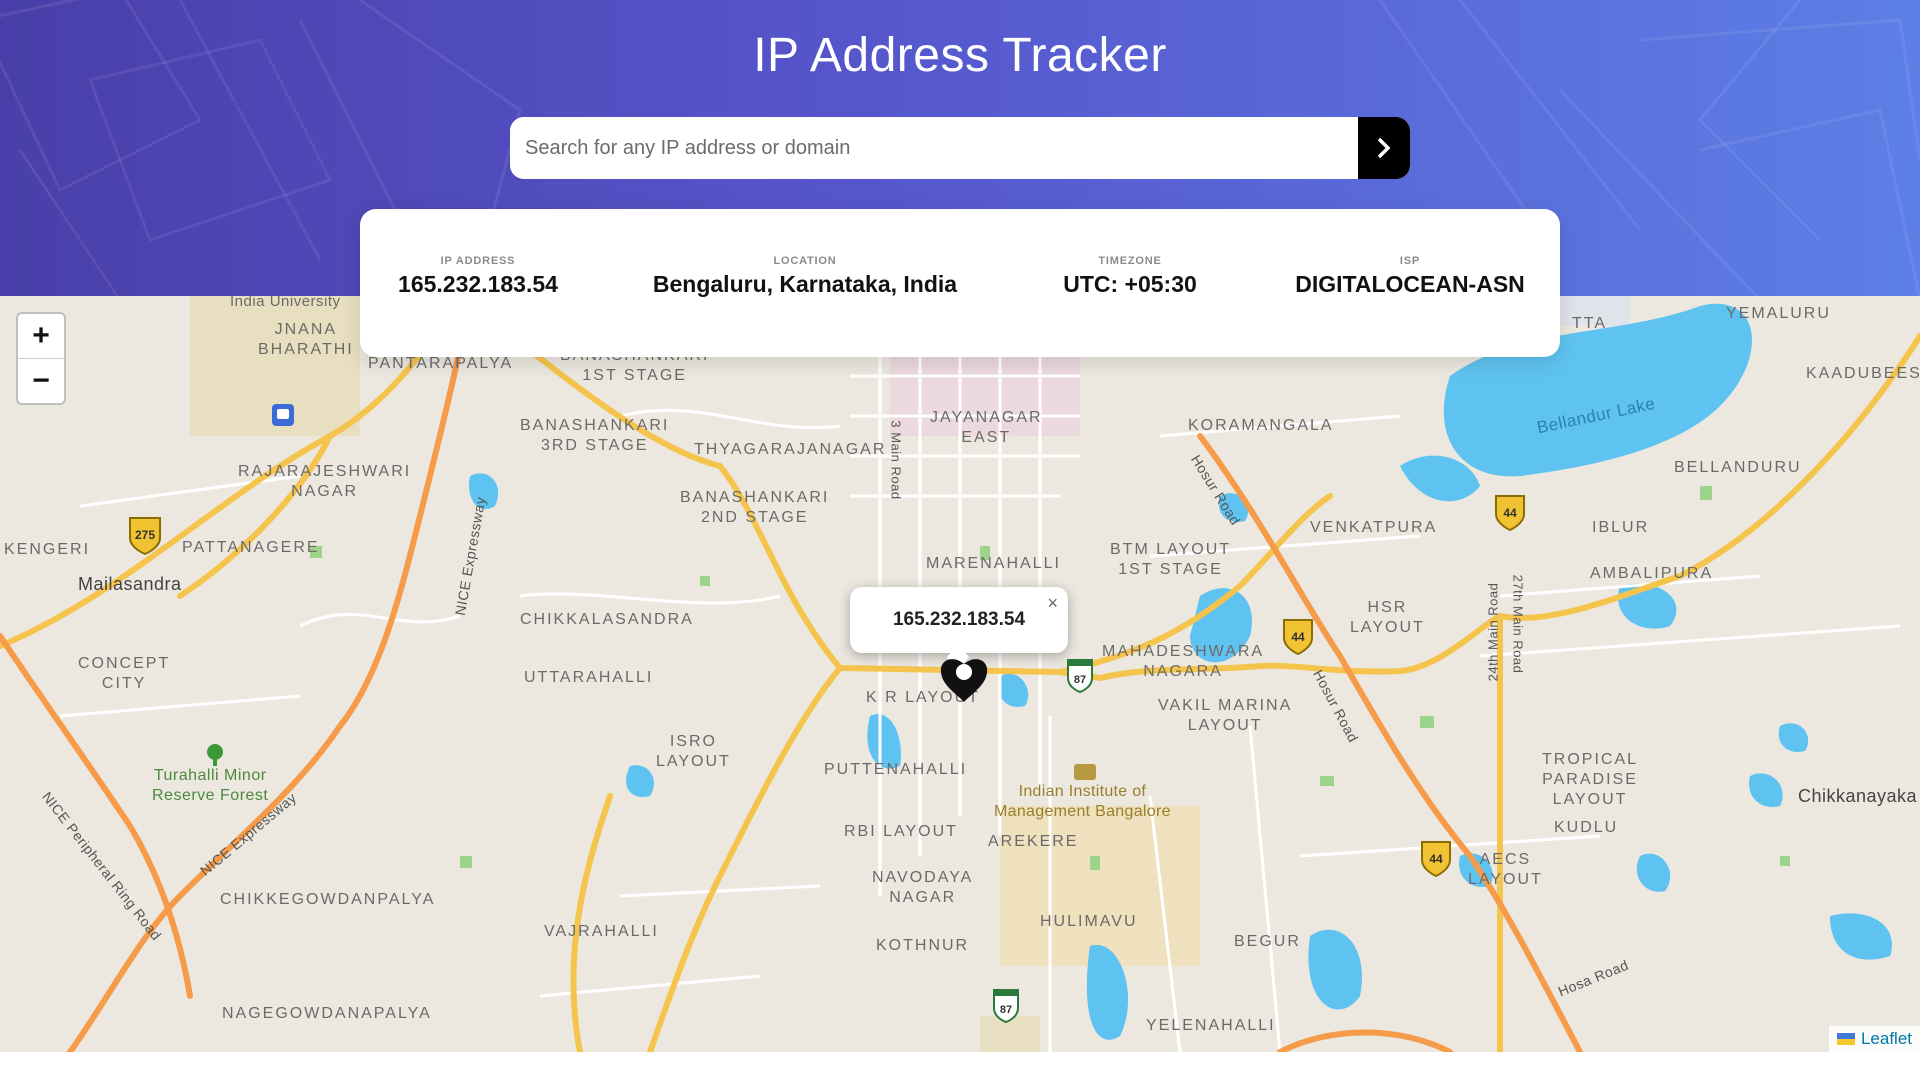  I want to click on map-label: 3 Main Road, so click(896, 460).